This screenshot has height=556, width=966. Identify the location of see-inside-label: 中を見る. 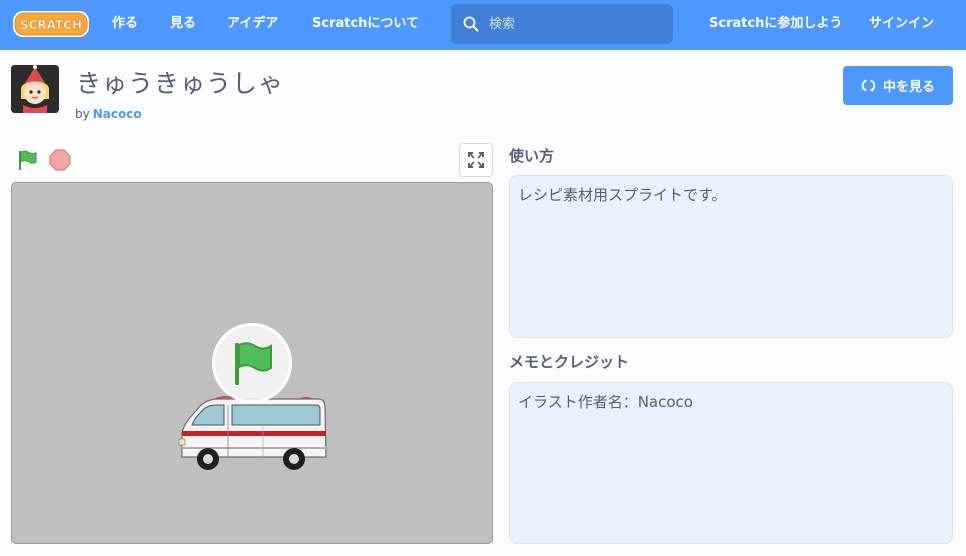
(908, 87).